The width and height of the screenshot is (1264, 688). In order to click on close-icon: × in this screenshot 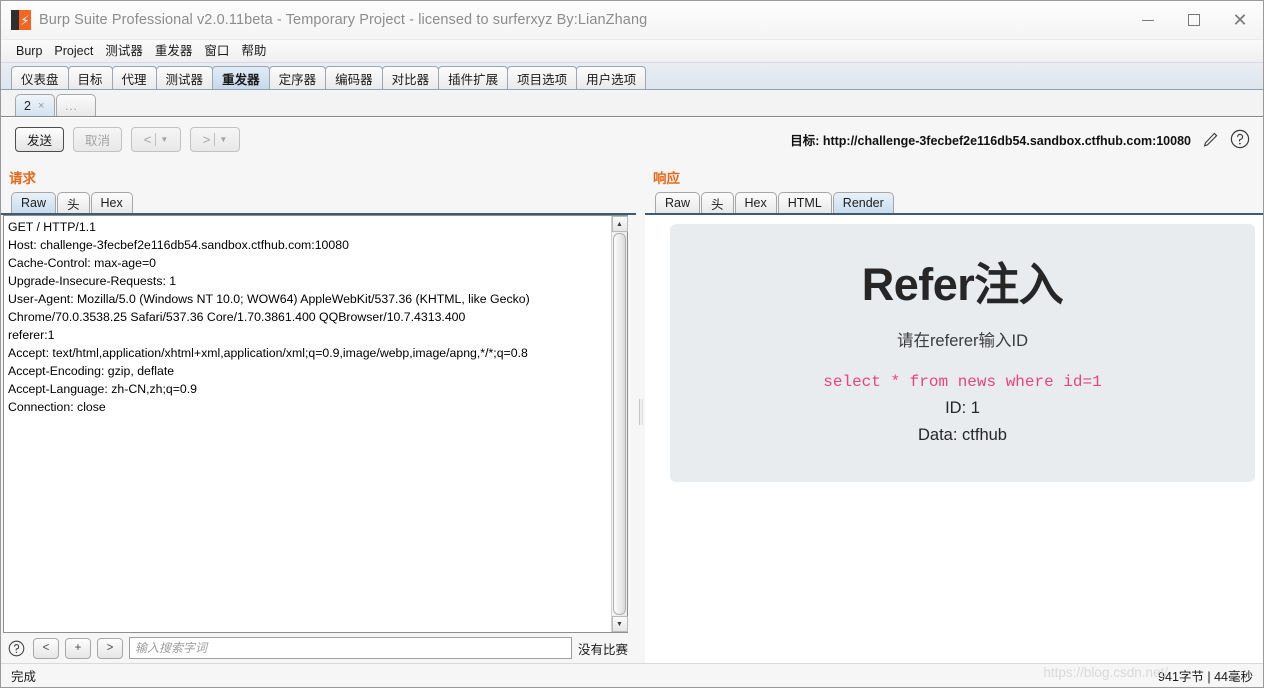, I will do `click(41, 106)`.